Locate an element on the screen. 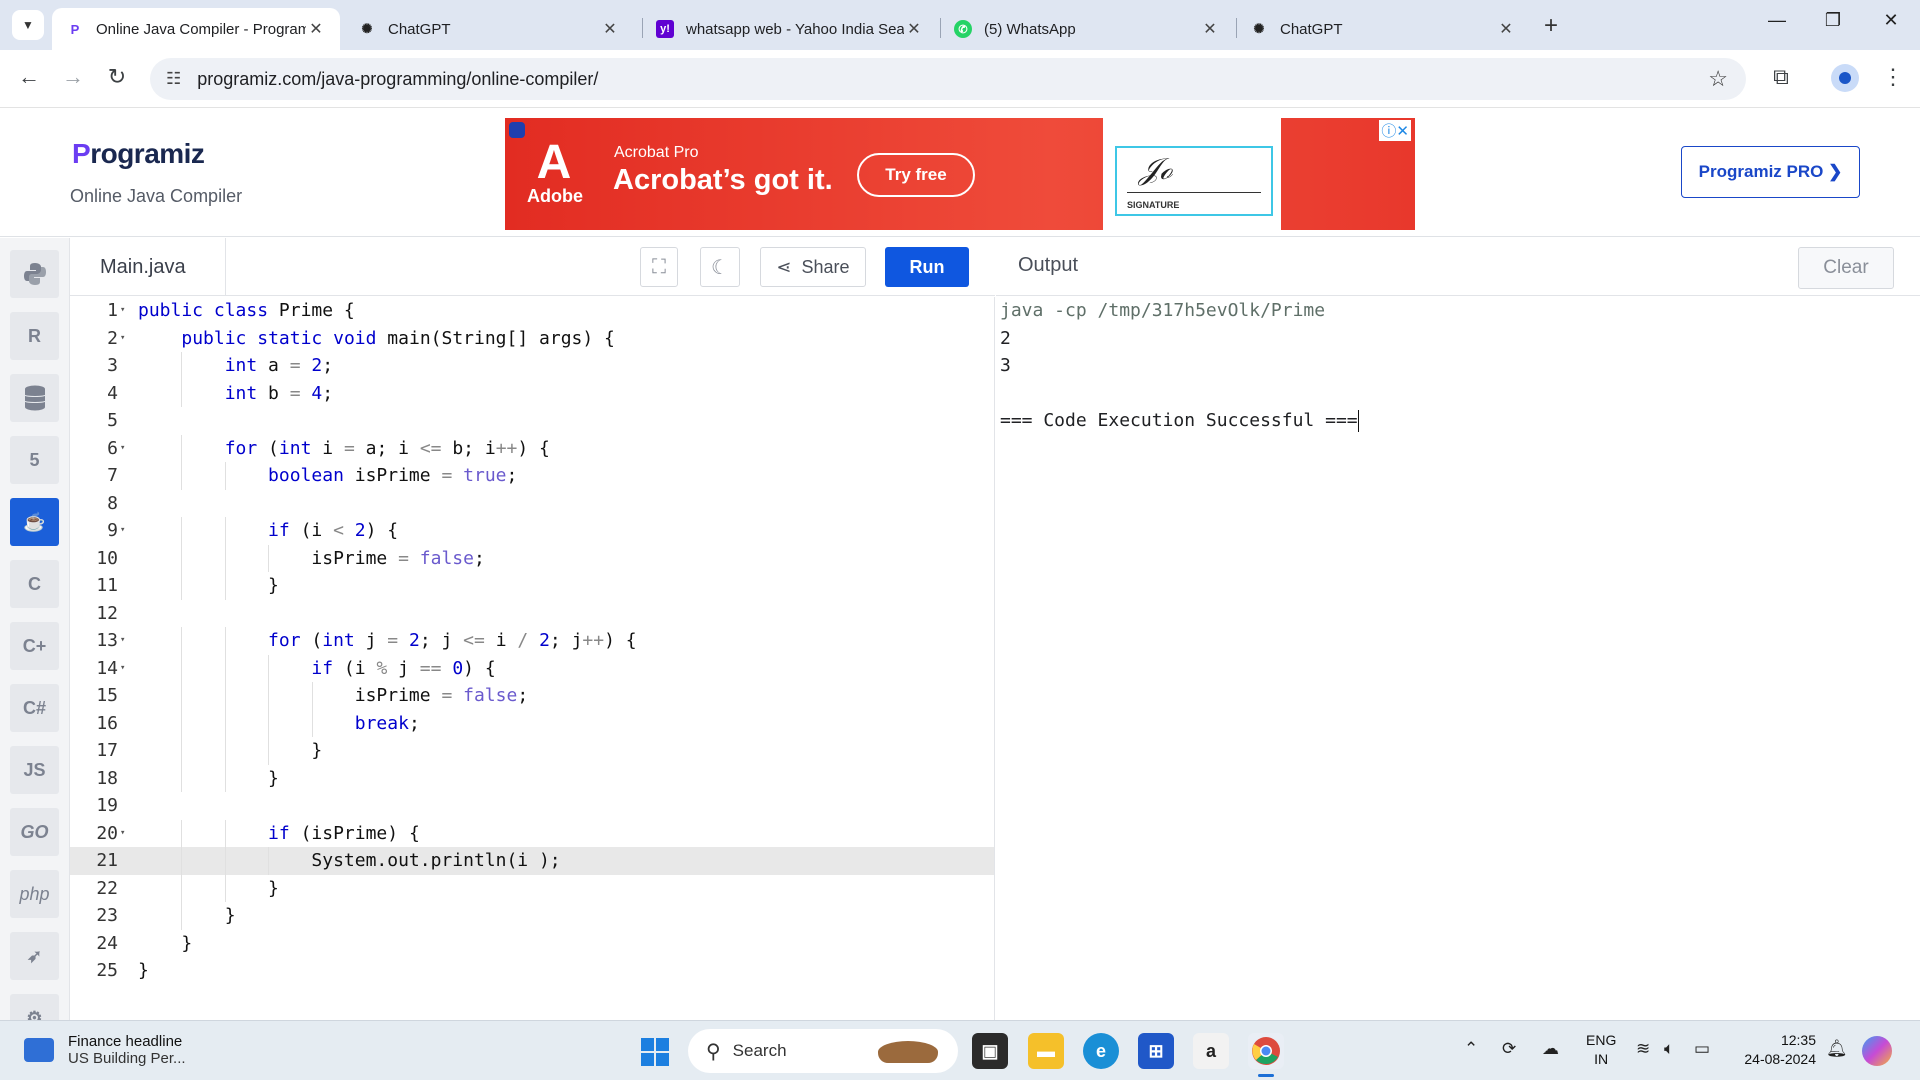 The image size is (1920, 1080). system-clock: 12:35 24-08-2024 is located at coordinates (1777, 1050).